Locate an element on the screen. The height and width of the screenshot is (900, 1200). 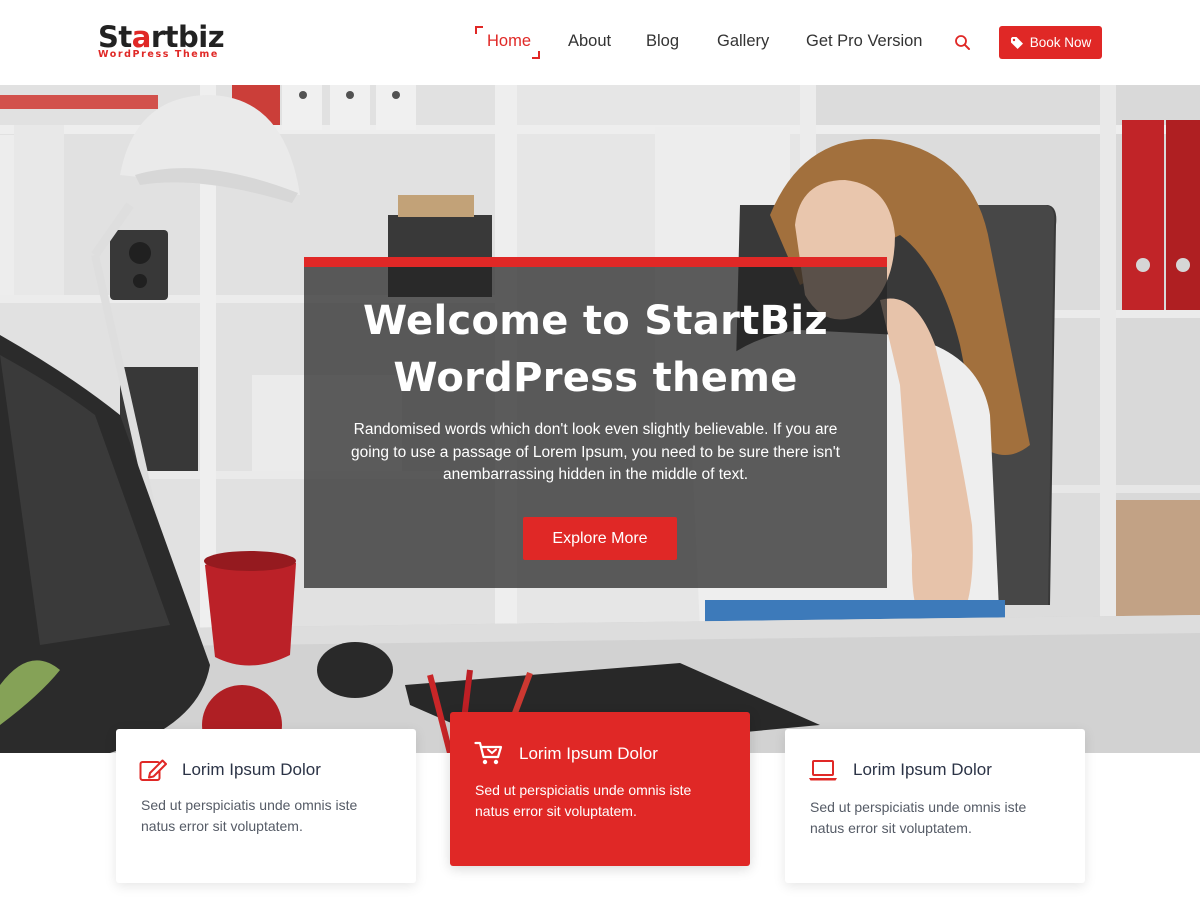
explore-more-button: Explore More is located at coordinates (600, 538).